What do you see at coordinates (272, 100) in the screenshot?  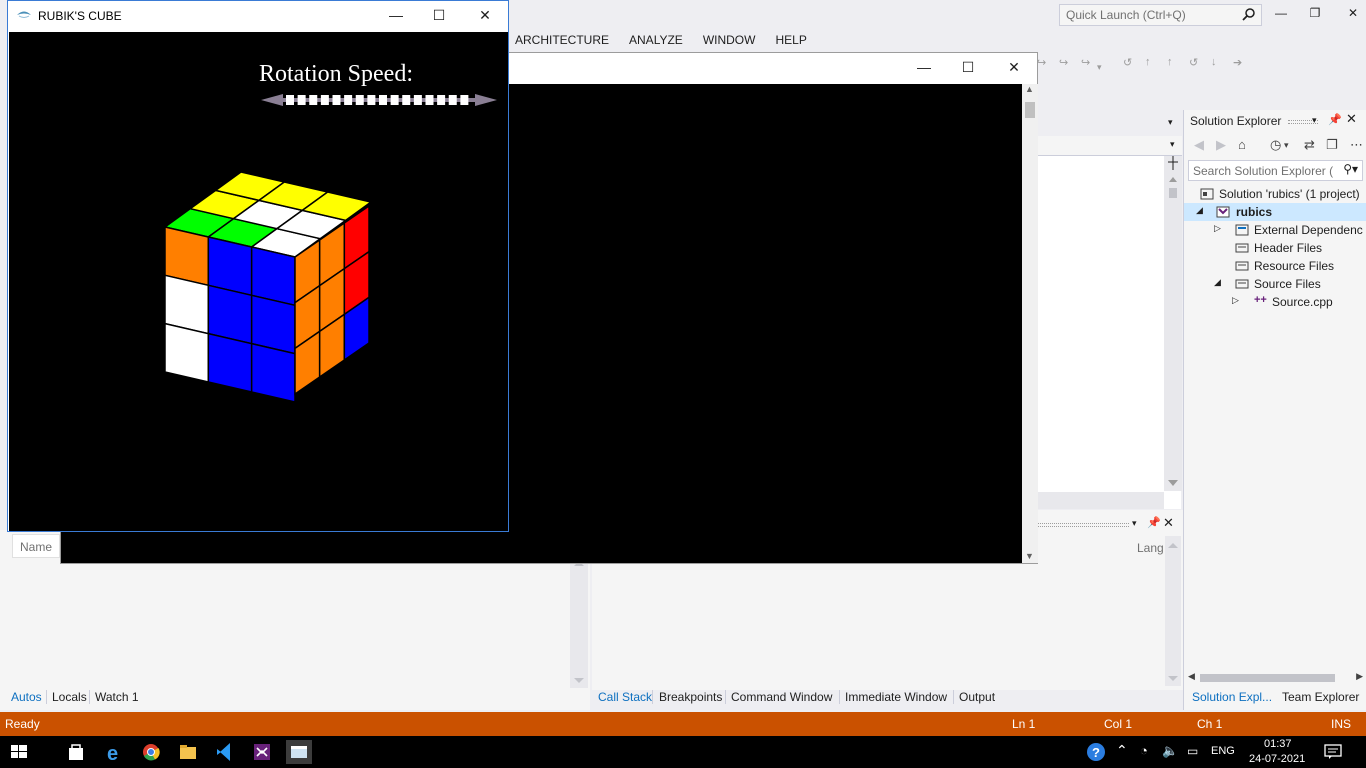 I see `speed-decrease-arrow` at bounding box center [272, 100].